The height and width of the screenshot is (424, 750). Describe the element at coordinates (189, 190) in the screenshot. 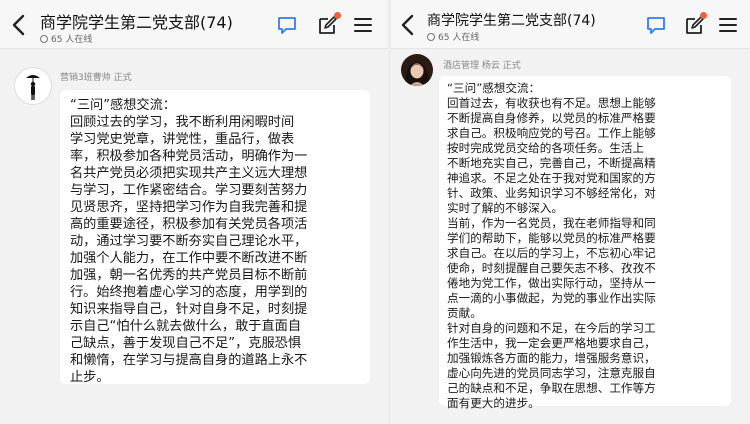

I see `message-line: 与学习，工作紧密结合。学习要刻苦努力` at that location.